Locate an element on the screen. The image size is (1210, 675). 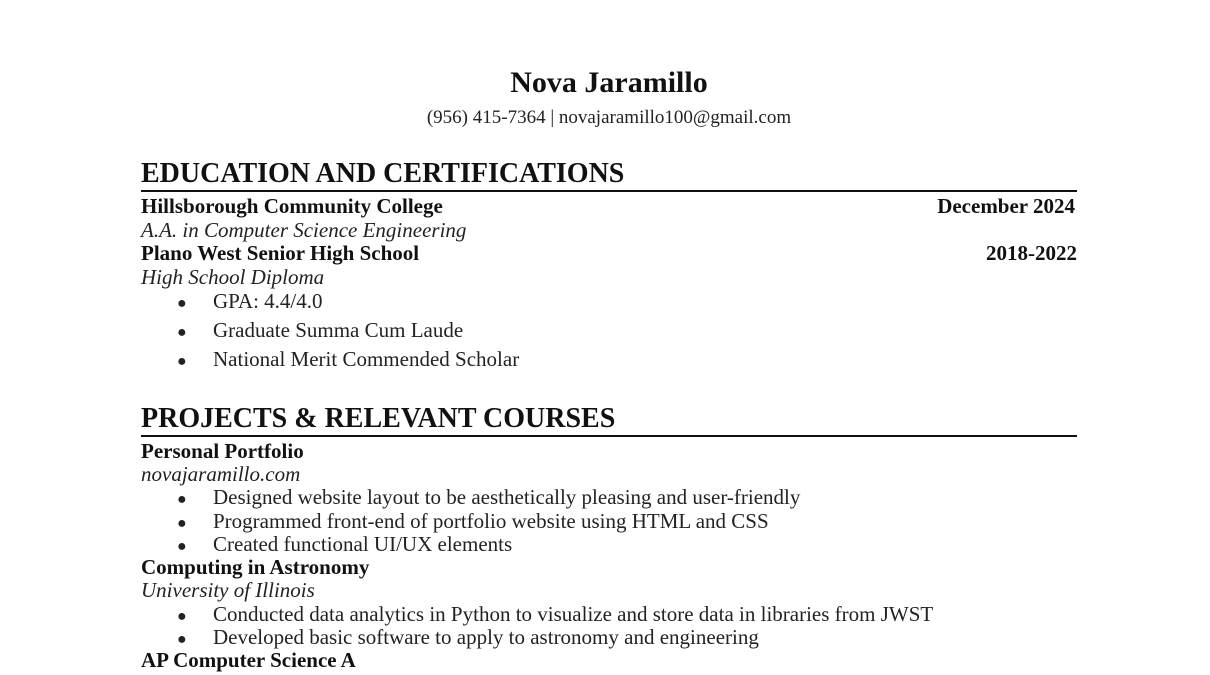
degree-line: High School Diploma is located at coordinates (233, 277).